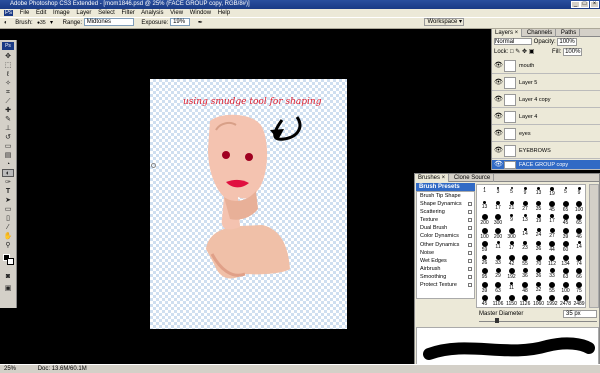  I want to click on minimize-button: _, so click(575, 4).